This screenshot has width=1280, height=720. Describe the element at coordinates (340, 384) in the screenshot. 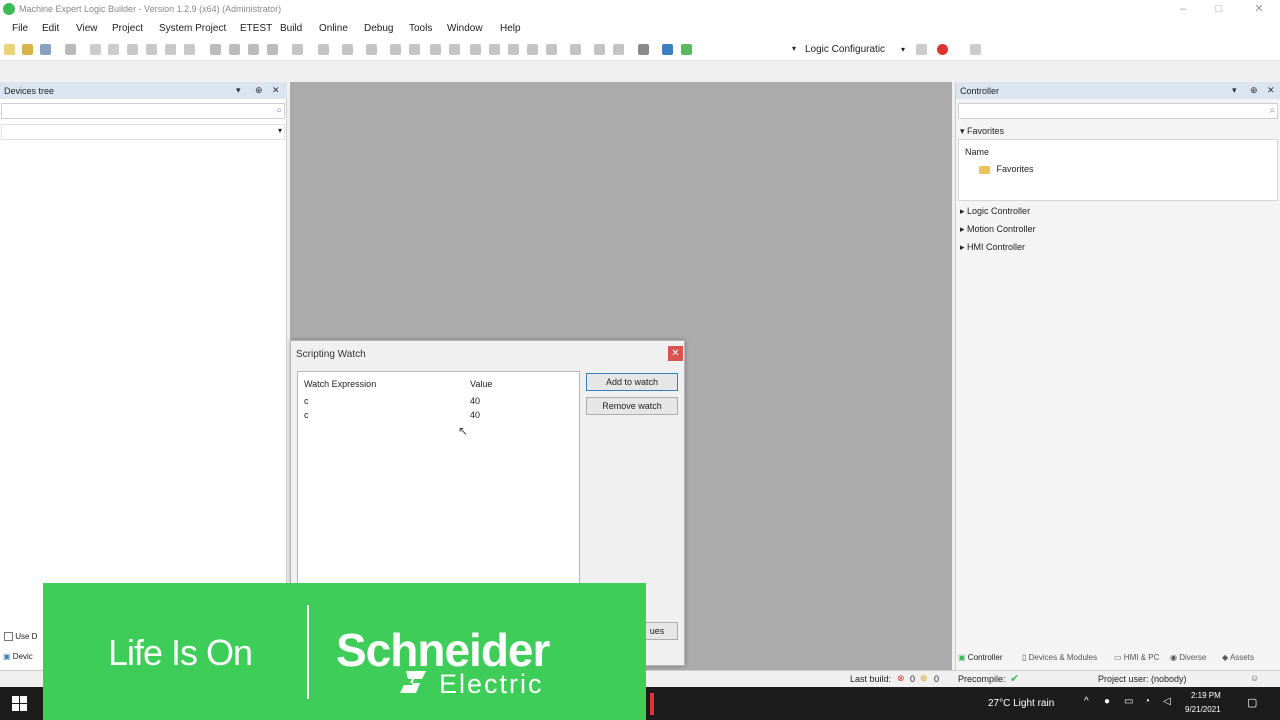

I see `watch-expression-header: Watch Expression` at that location.